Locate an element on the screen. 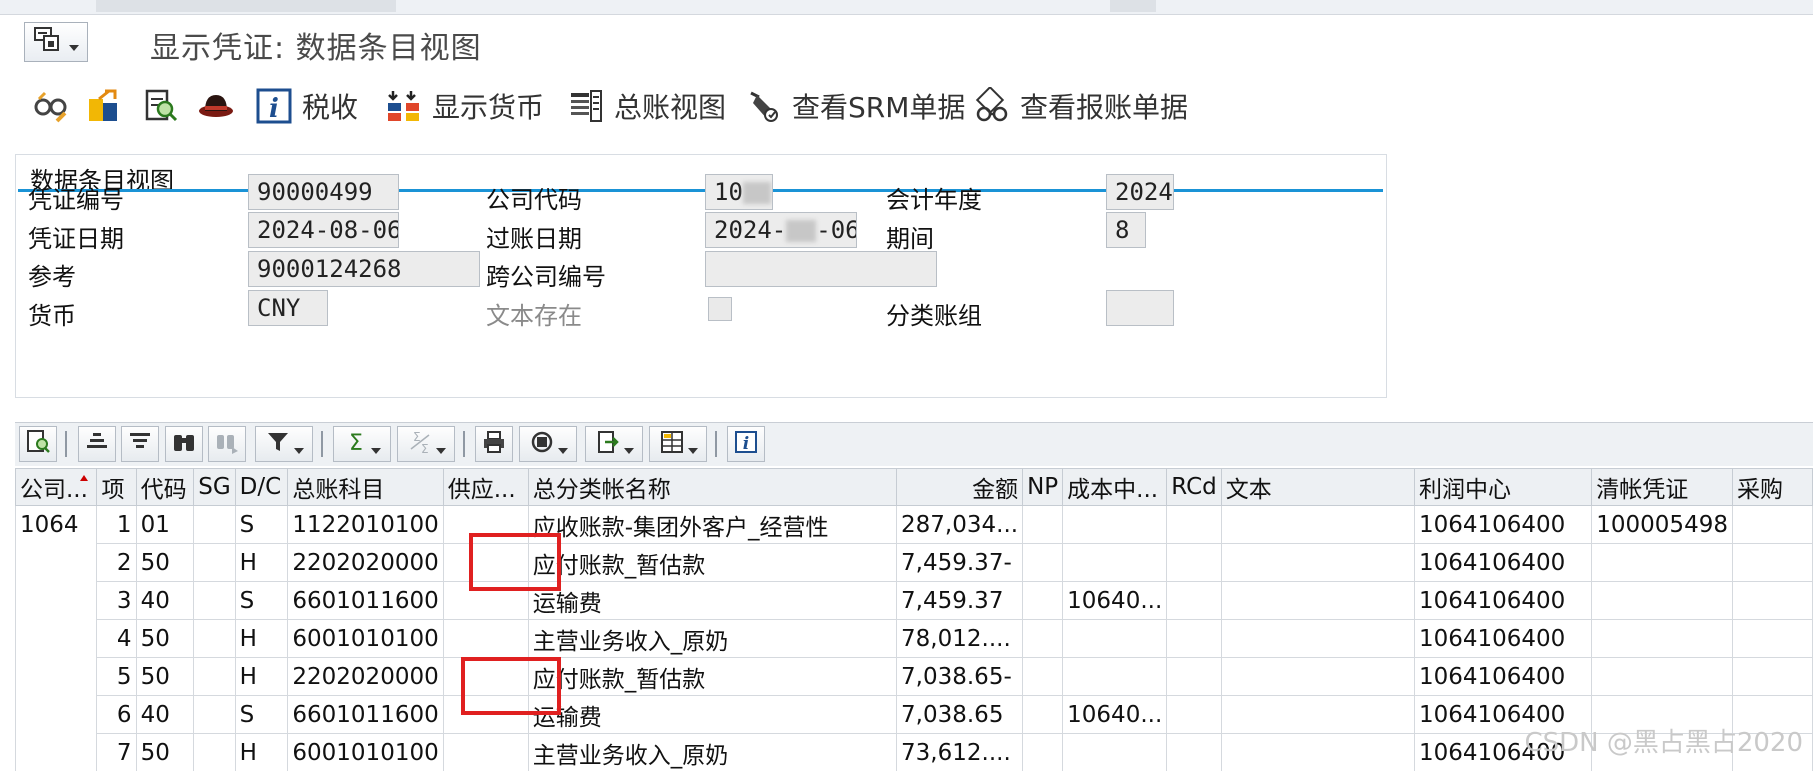 This screenshot has height=771, width=1813. column-header: 总账科目 is located at coordinates (365, 487).